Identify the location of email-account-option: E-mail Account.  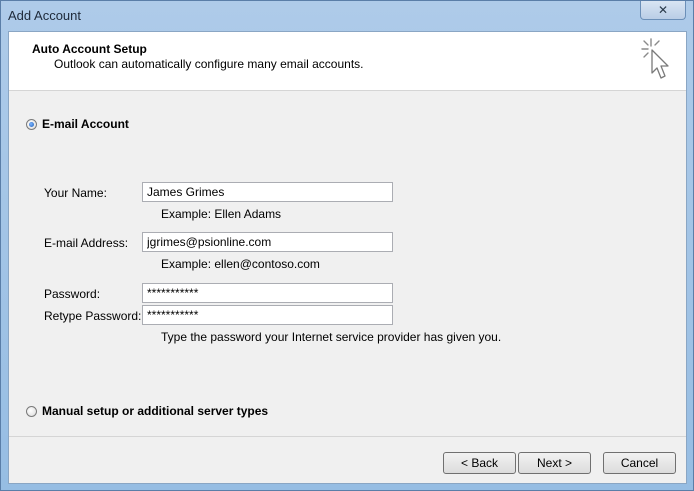
(77, 124).